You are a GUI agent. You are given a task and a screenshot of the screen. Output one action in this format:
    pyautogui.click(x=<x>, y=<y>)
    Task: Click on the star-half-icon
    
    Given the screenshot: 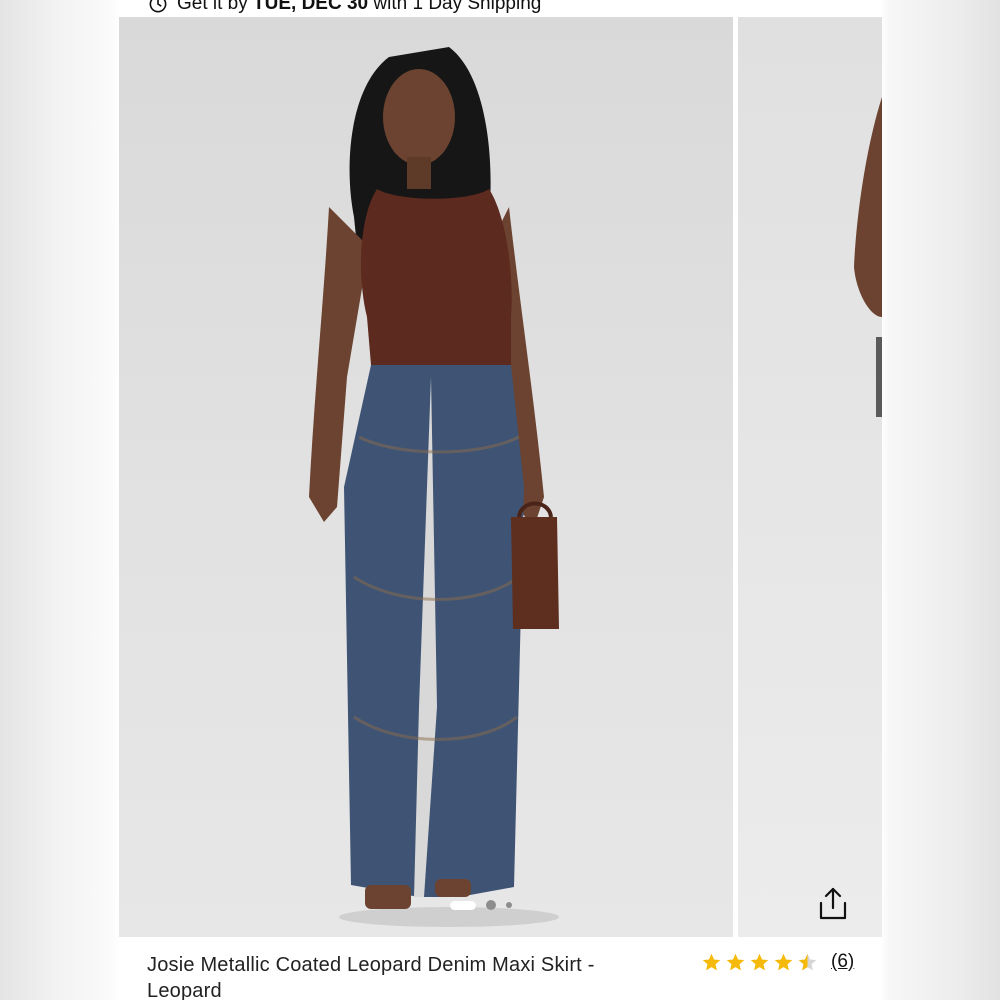 What is the action you would take?
    pyautogui.click(x=807, y=961)
    